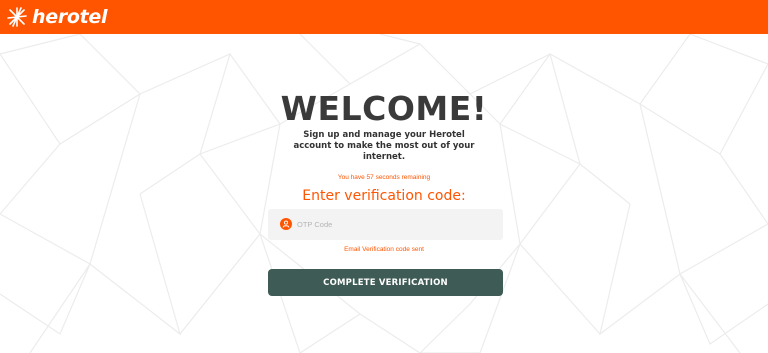 The image size is (768, 353). Describe the element at coordinates (384, 108) in the screenshot. I see `page-title: WELCOME!` at that location.